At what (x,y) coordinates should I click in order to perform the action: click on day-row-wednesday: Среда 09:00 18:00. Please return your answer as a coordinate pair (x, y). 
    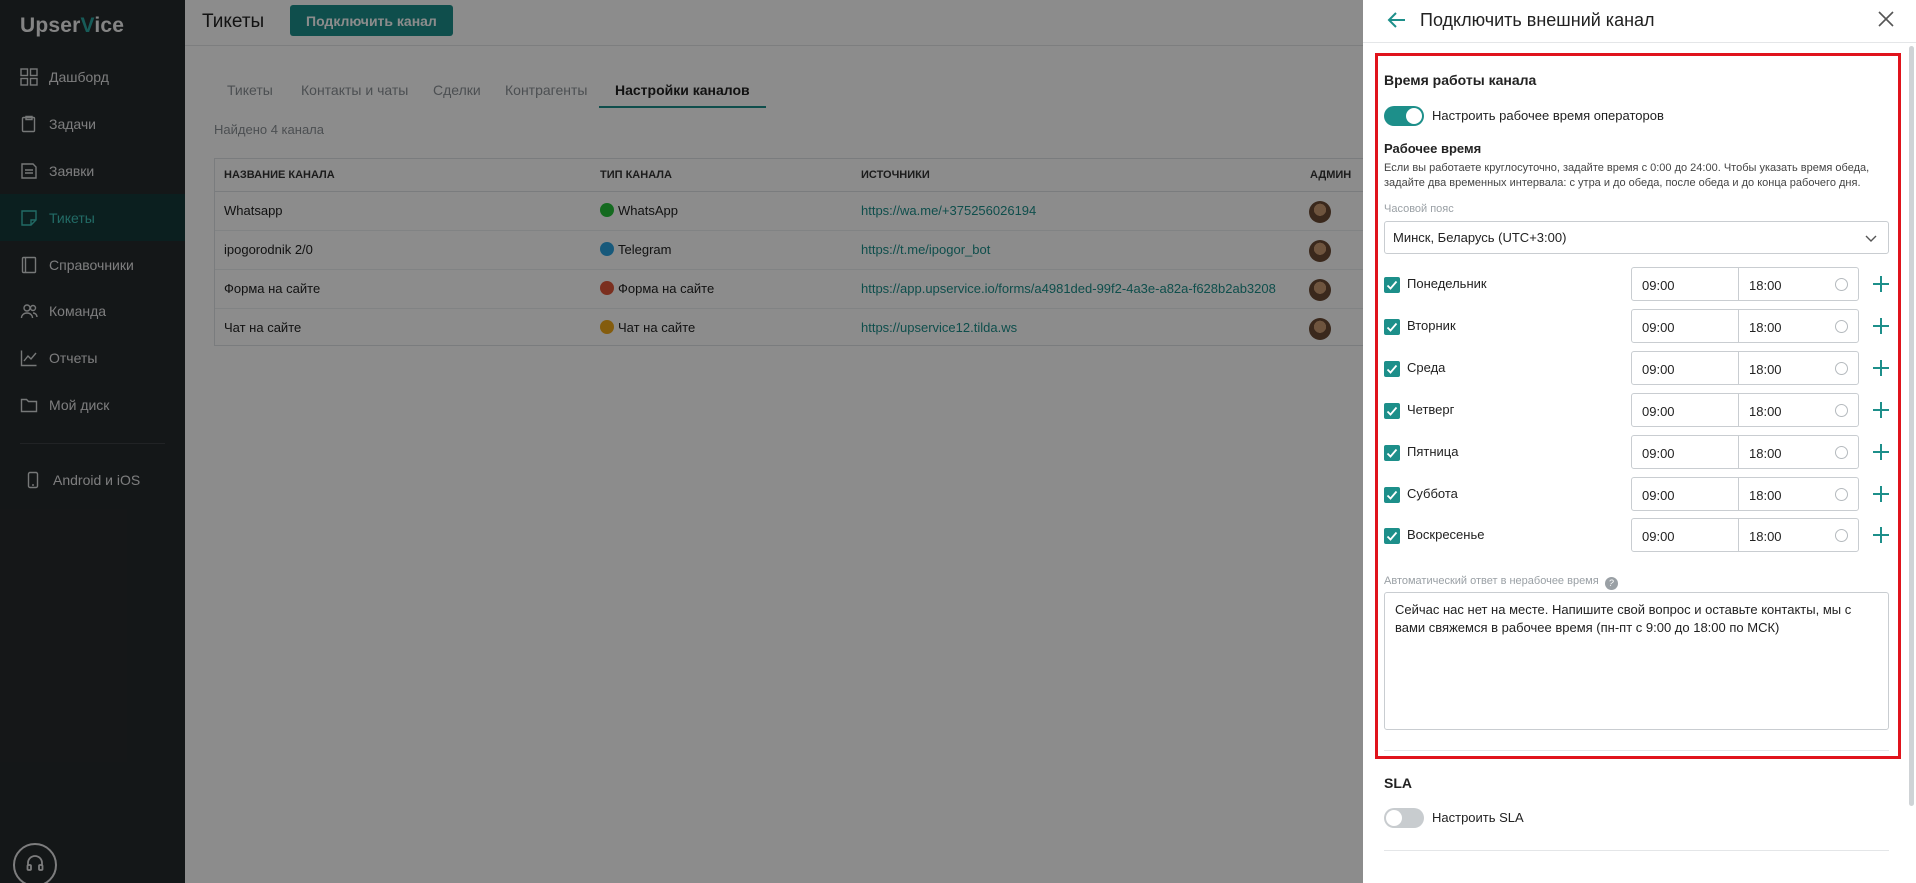
    Looking at the image, I should click on (1639, 368).